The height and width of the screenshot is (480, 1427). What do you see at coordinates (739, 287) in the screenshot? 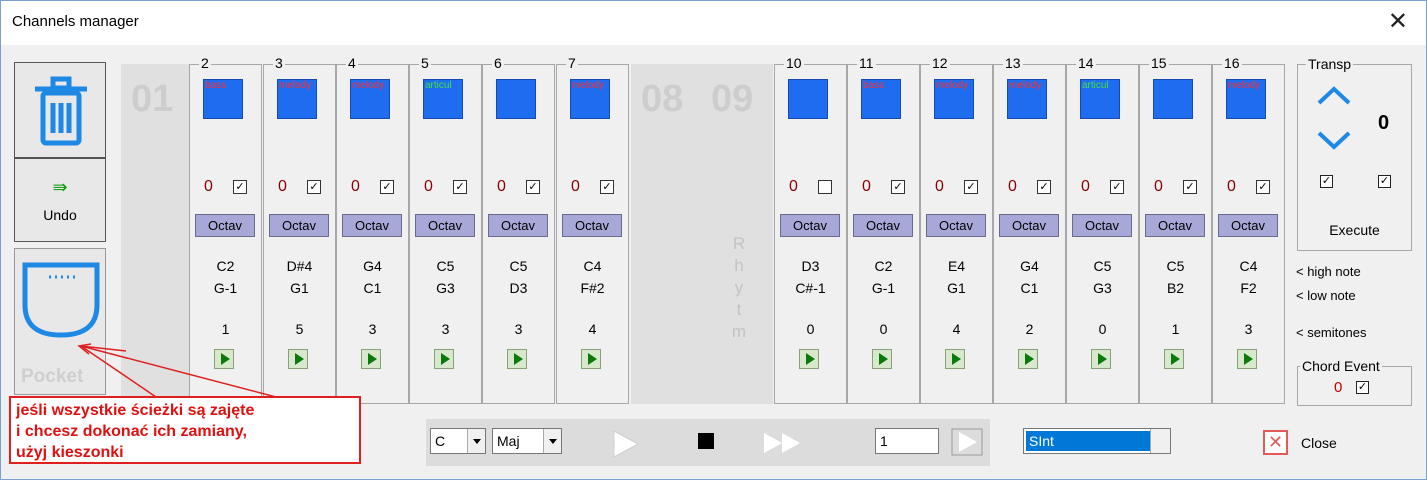
I see `rhythm-letter: y` at bounding box center [739, 287].